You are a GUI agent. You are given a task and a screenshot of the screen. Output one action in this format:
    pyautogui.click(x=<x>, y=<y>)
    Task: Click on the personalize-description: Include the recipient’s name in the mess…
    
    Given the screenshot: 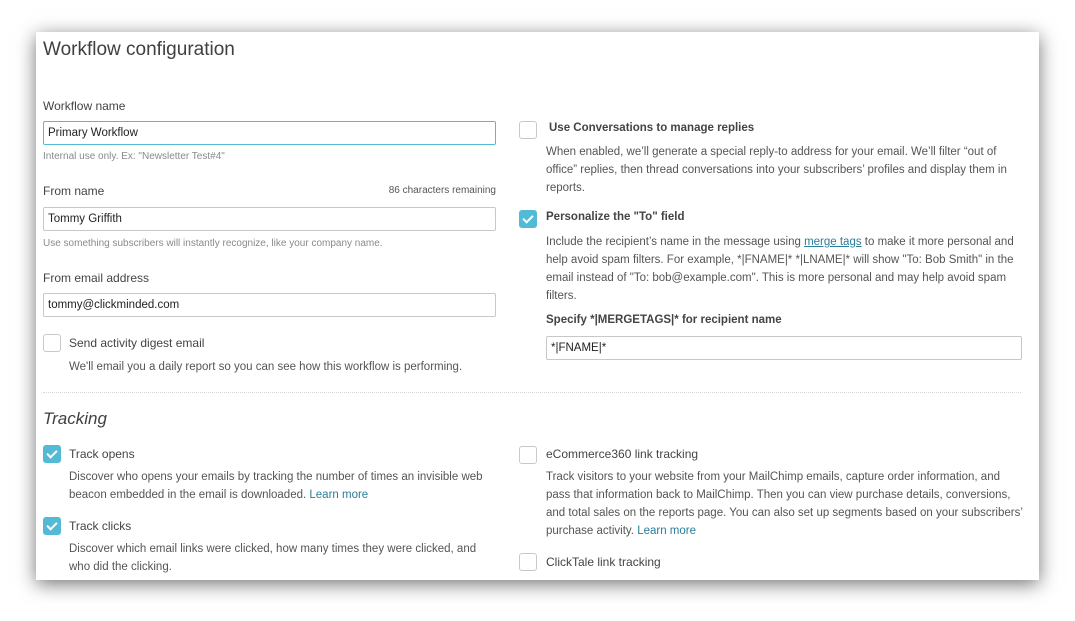 What is the action you would take?
    pyautogui.click(x=781, y=269)
    